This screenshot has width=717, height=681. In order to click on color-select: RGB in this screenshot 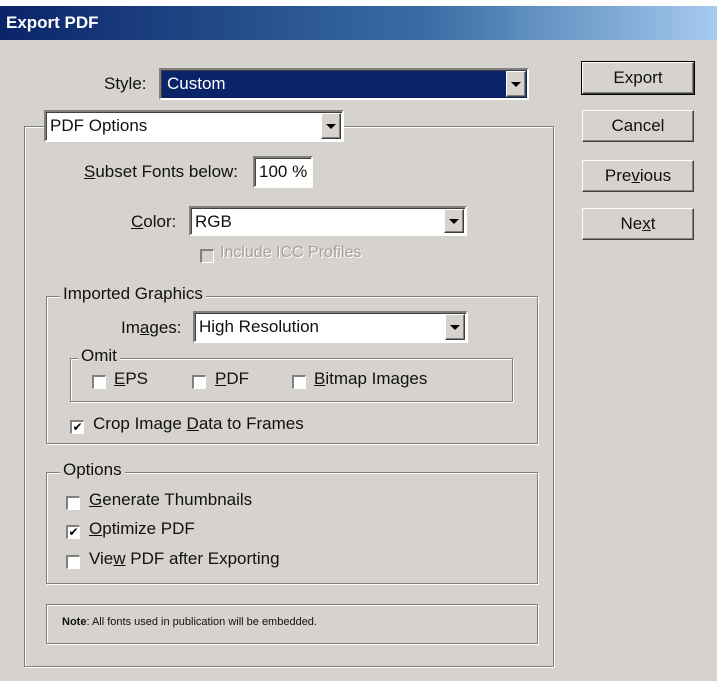, I will do `click(328, 221)`.